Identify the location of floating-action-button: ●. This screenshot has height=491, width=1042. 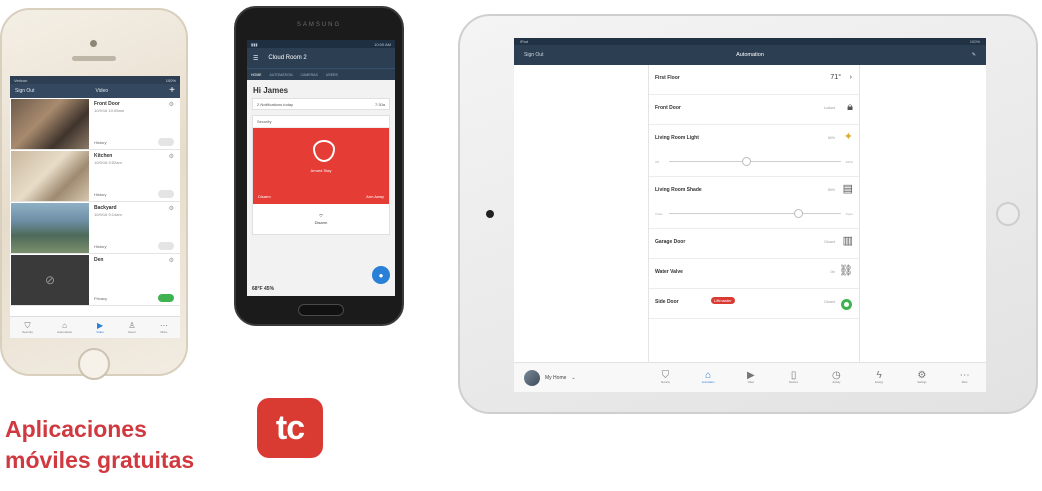
(381, 275).